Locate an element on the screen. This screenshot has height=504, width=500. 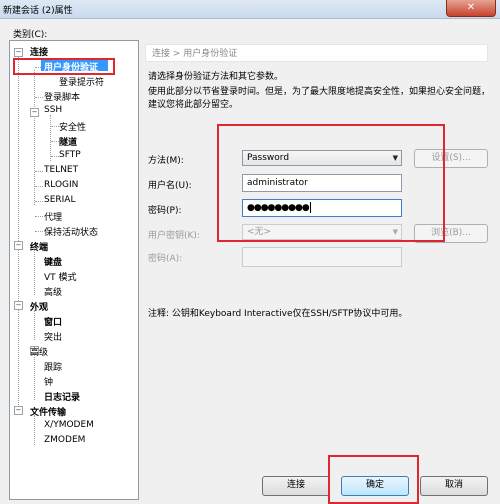
user-key-label: 用户密钥(K): is located at coordinates (174, 236).